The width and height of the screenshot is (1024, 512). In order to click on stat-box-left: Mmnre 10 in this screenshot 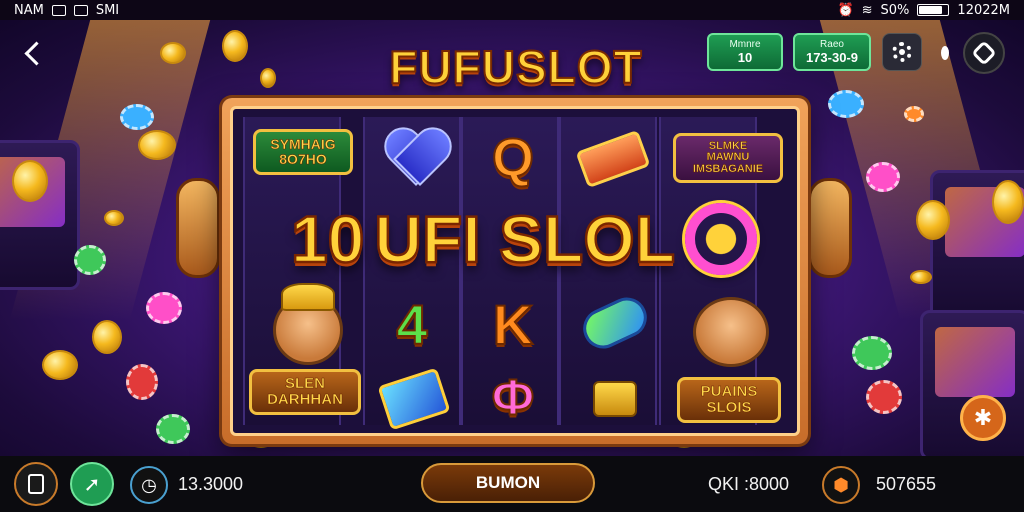, I will do `click(745, 52)`.